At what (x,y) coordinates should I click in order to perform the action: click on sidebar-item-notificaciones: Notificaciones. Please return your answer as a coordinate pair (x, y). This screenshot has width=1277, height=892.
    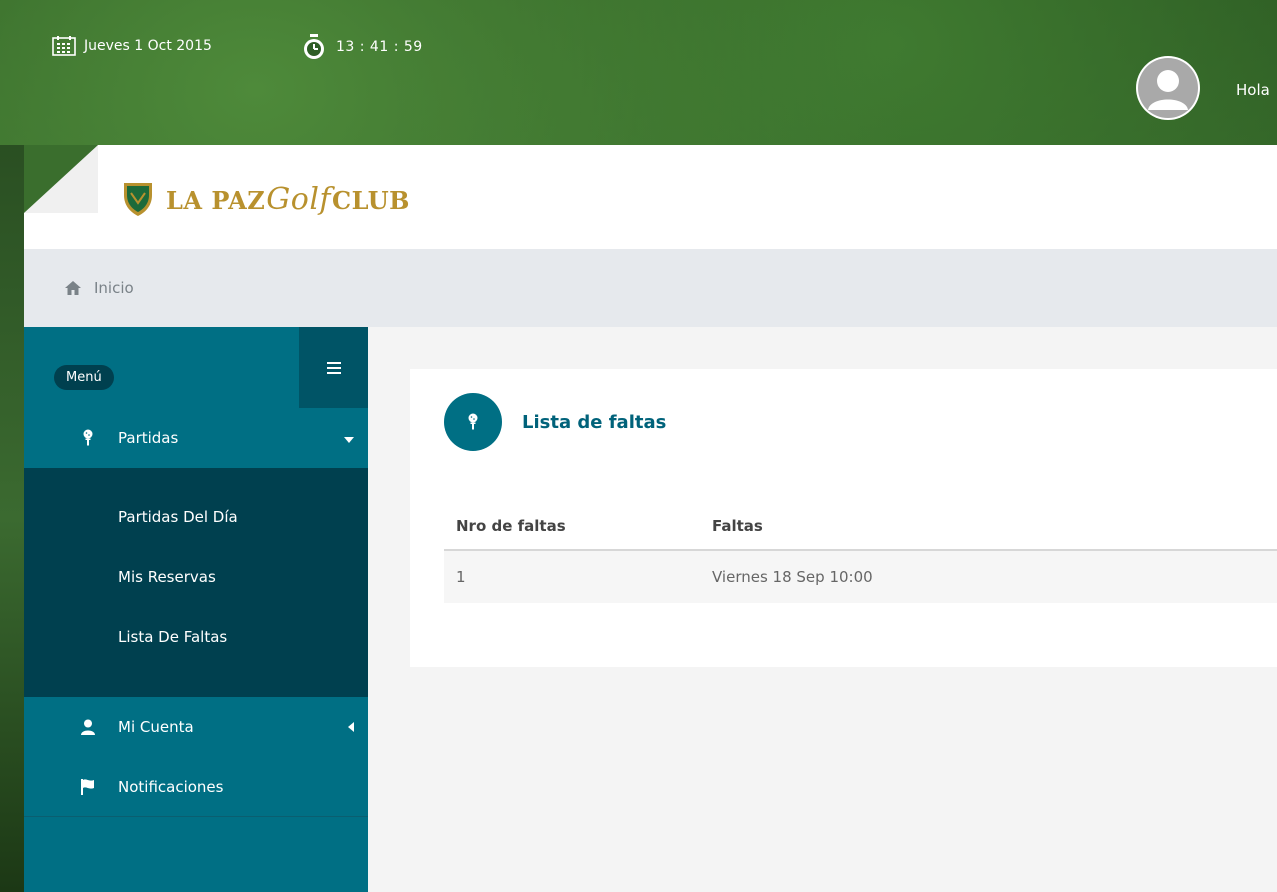
    Looking at the image, I should click on (196, 787).